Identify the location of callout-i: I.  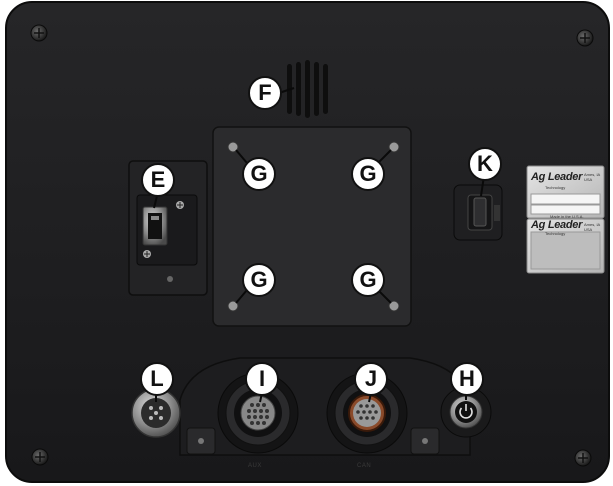
(262, 379).